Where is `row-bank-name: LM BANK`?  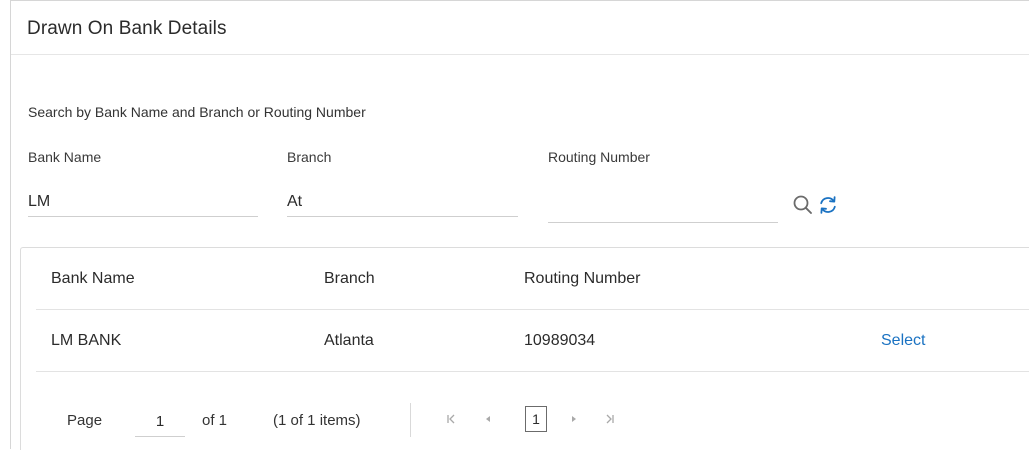
row-bank-name: LM BANK is located at coordinates (86, 340).